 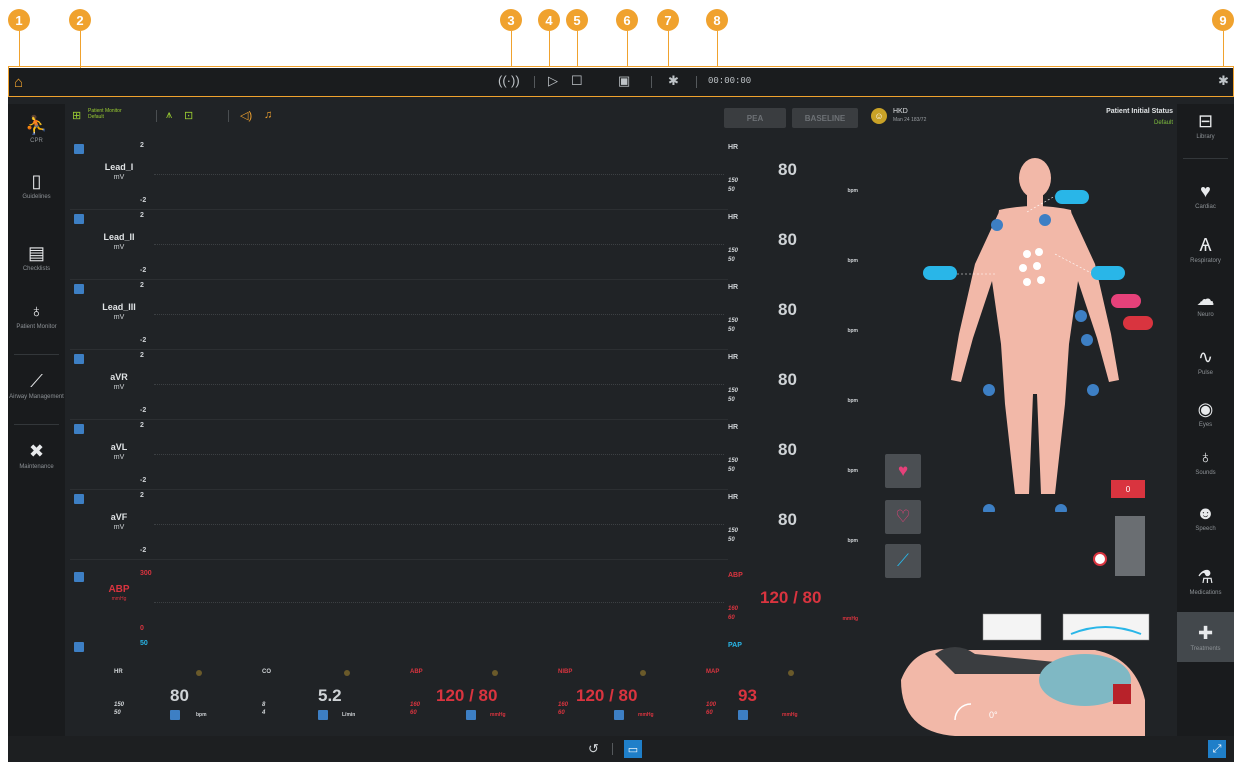 I want to click on numeric-abp: ABP 120 / 80 160 60 mmHg, so click(x=794, y=603).